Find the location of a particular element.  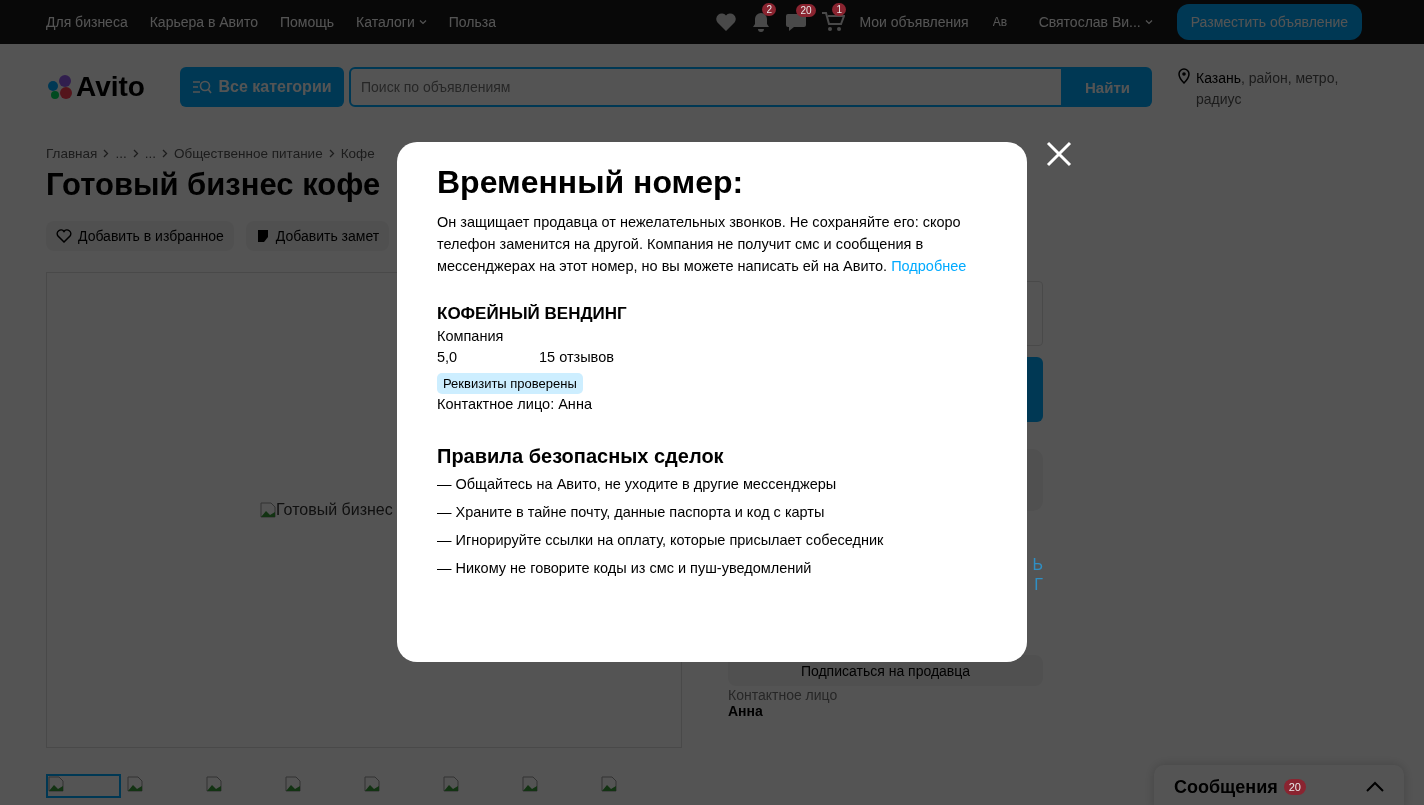

seller-rating: 5,0 is located at coordinates (448, 357).